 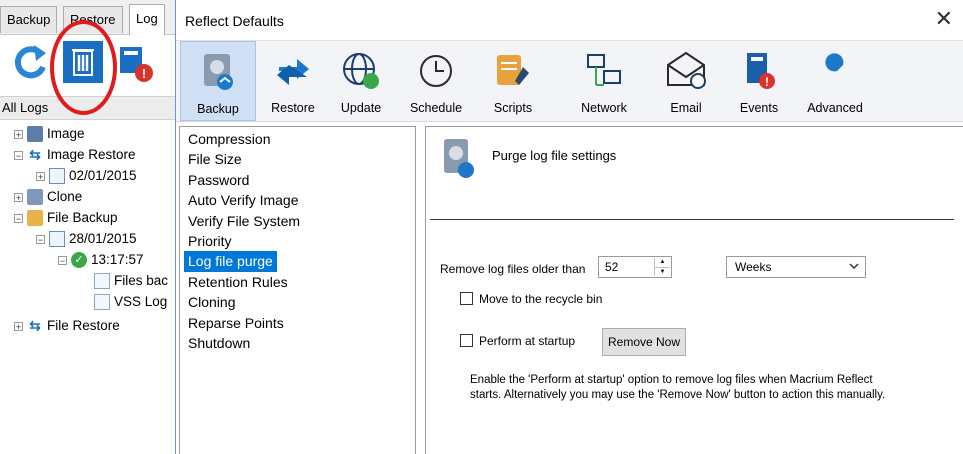 I want to click on restore-arrows-icon, so click(x=293, y=72).